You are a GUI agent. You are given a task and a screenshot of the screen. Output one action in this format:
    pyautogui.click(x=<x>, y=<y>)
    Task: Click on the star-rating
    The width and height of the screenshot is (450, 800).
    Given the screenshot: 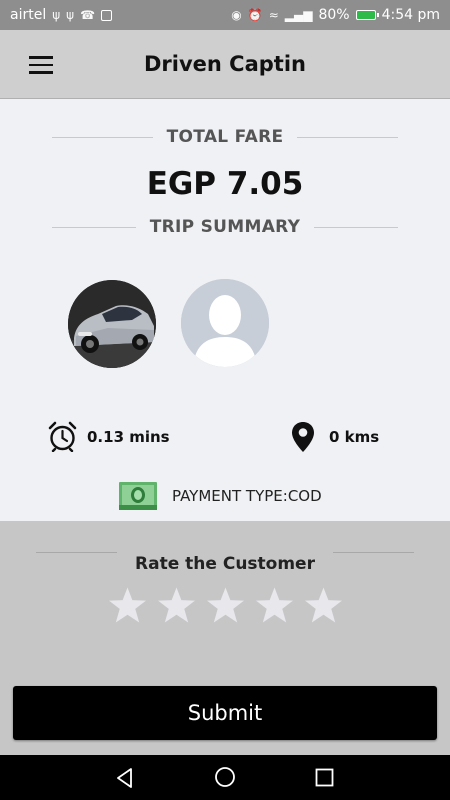 What is the action you would take?
    pyautogui.click(x=225, y=605)
    